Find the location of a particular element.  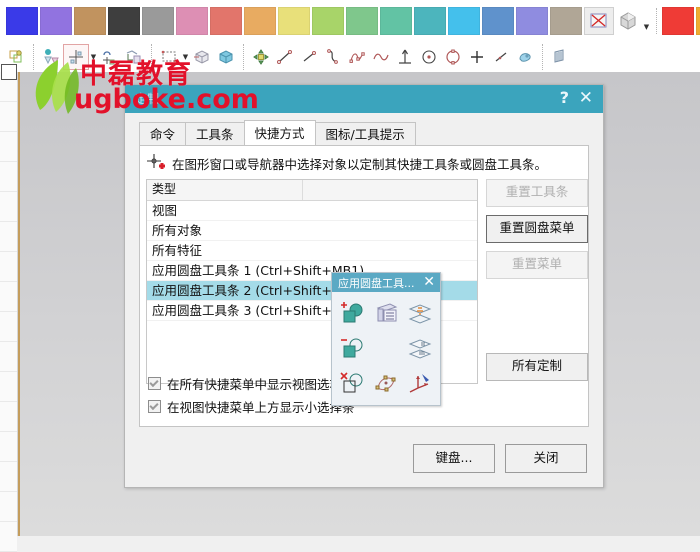

list-column-header-type: 类型 is located at coordinates (225, 190).